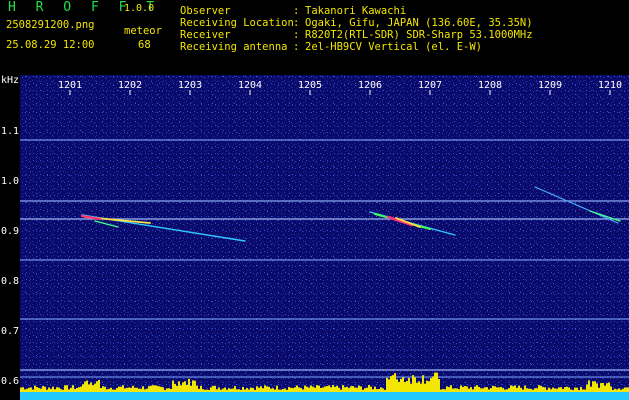 The width and height of the screenshot is (629, 400). What do you see at coordinates (237, 23) in the screenshot?
I see `location-label: Receiving Location` at bounding box center [237, 23].